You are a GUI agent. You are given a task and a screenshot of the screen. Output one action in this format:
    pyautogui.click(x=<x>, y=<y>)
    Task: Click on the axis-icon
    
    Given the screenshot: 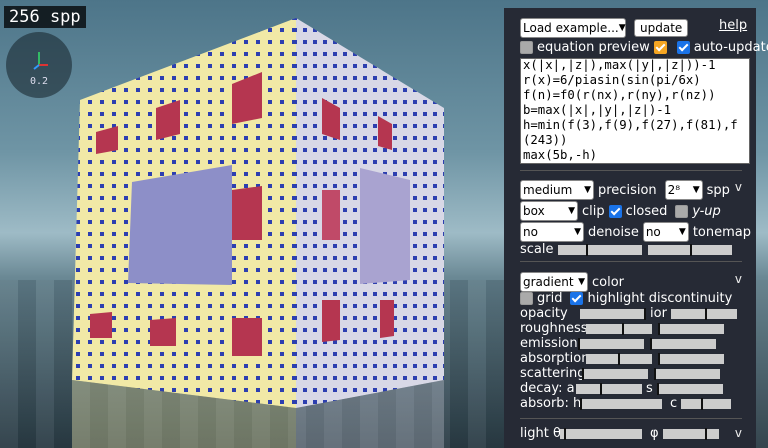 What is the action you would take?
    pyautogui.click(x=40, y=61)
    